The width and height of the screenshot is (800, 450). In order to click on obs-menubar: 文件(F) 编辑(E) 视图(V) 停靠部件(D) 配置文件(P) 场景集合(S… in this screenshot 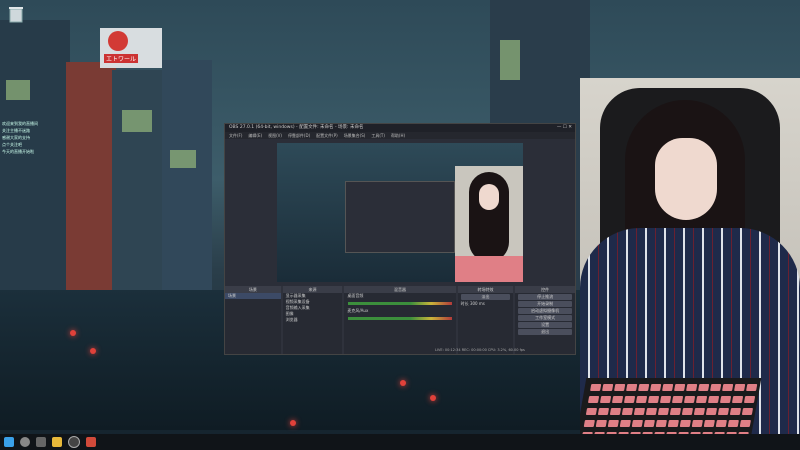, I will do `click(400, 135)`.